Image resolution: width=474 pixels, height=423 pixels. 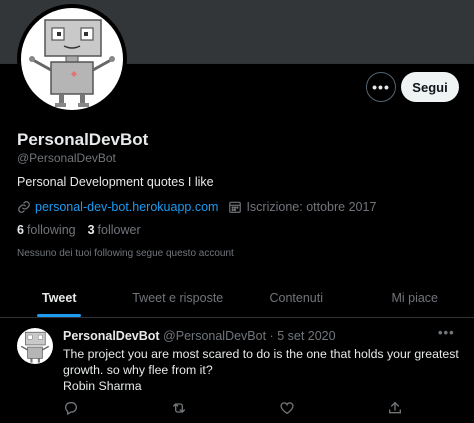 I want to click on follow-counts: 6 following 3 follower, so click(x=79, y=230).